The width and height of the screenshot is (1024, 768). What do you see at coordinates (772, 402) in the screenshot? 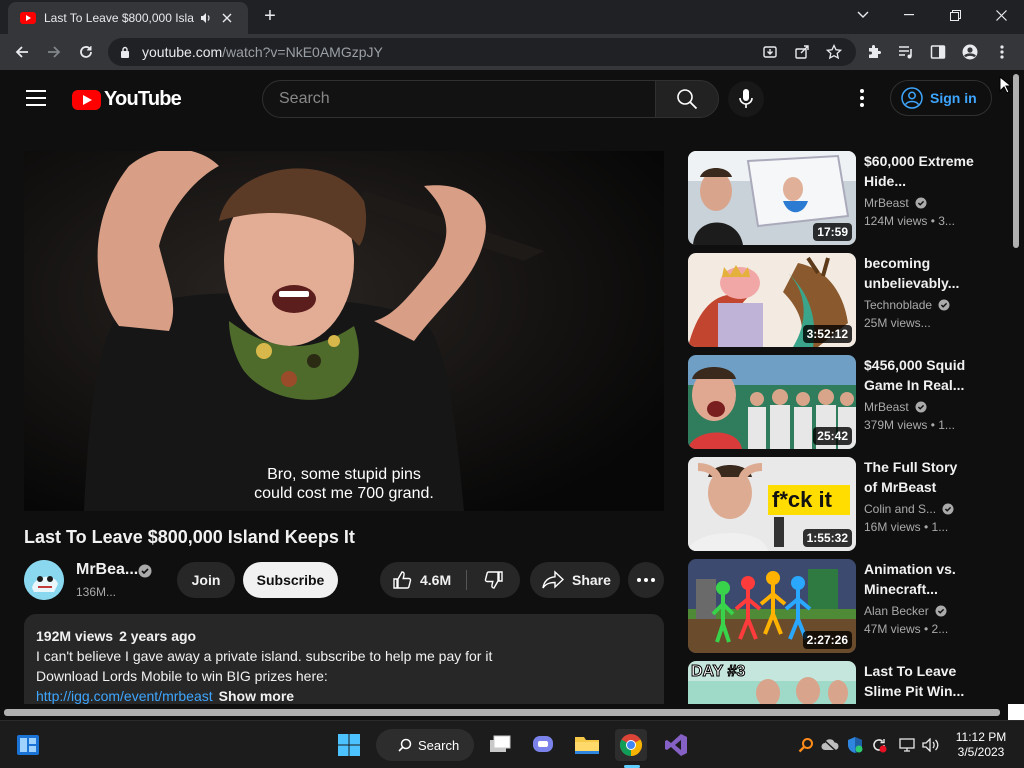
I see `related-thumbnail: 25:42` at bounding box center [772, 402].